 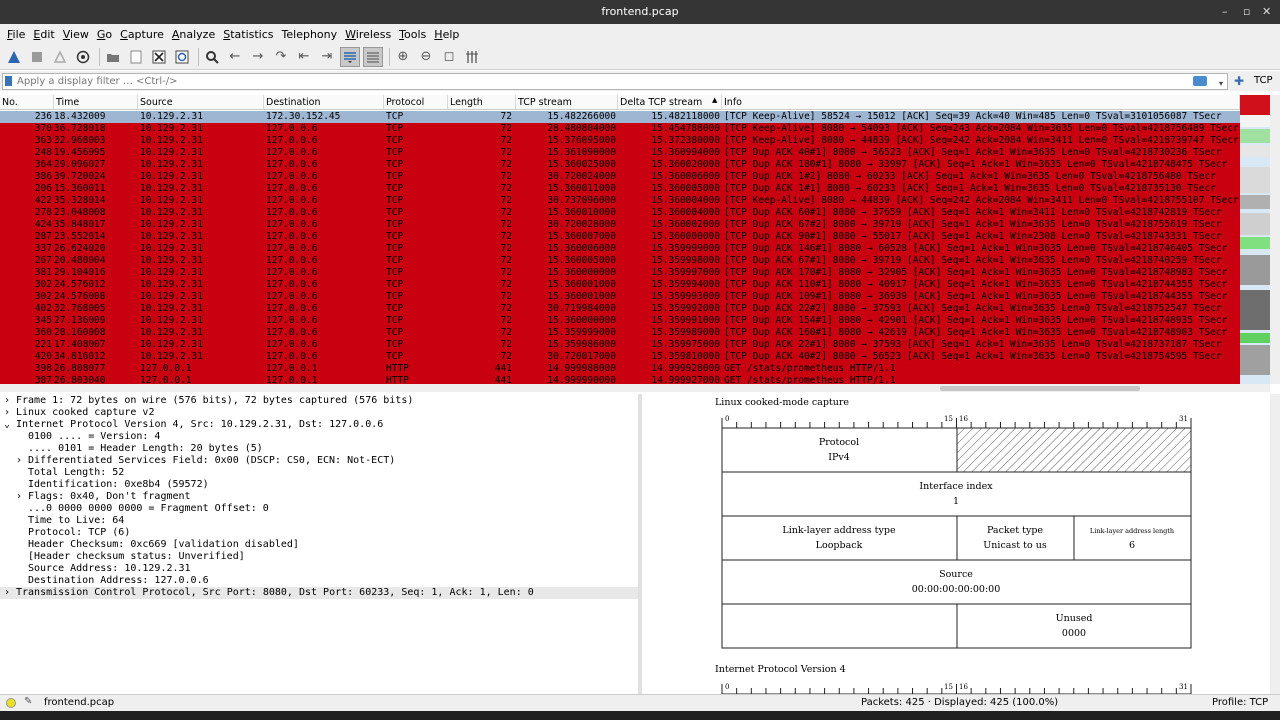 What do you see at coordinates (96, 102) in the screenshot?
I see `col-time-header: Time` at bounding box center [96, 102].